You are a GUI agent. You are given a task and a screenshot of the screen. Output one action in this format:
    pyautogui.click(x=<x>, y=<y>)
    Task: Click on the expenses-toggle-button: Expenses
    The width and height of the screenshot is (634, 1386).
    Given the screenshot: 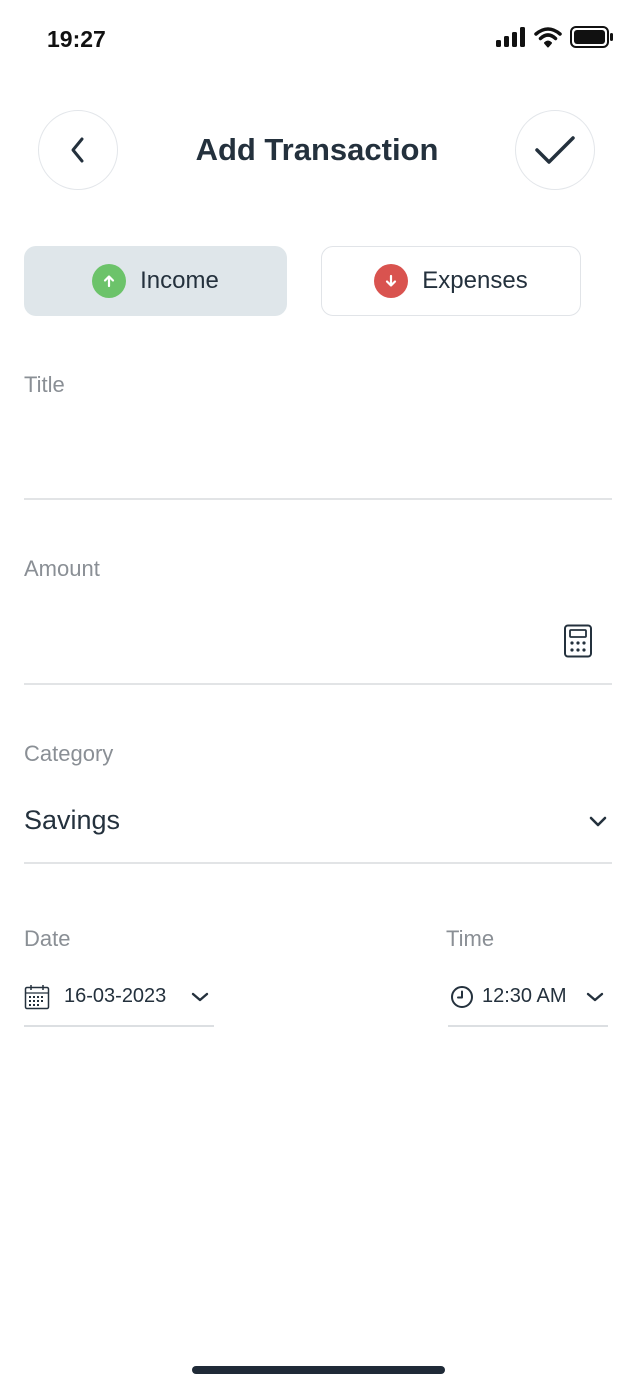 What is the action you would take?
    pyautogui.click(x=451, y=281)
    